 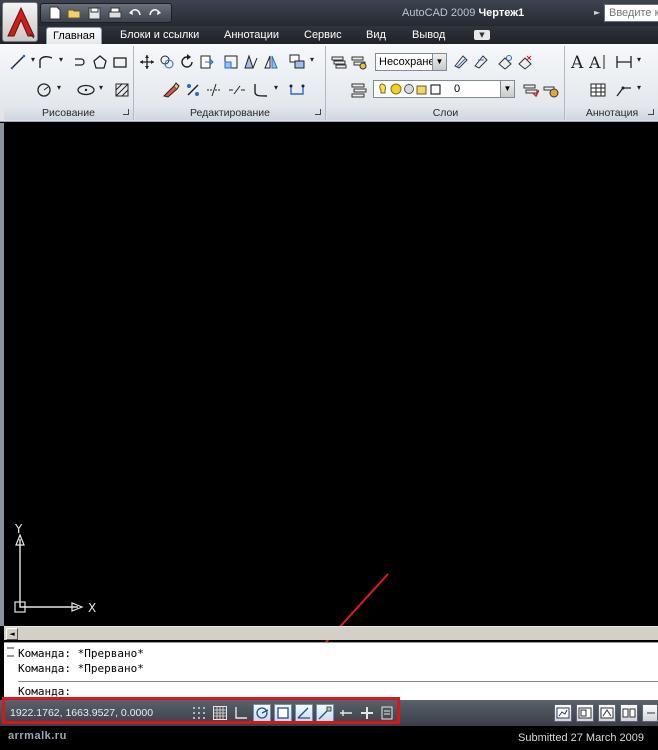 What do you see at coordinates (578, 62) in the screenshot?
I see `text-icon: A` at bounding box center [578, 62].